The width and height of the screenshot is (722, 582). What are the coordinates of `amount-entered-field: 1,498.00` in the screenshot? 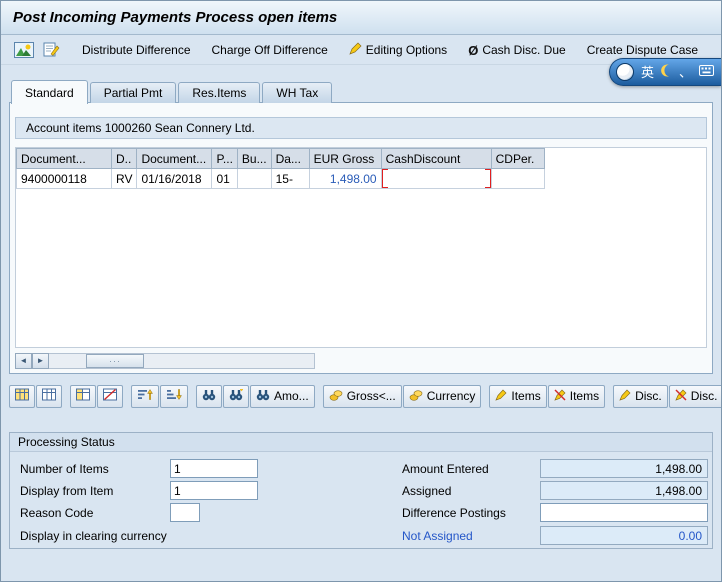 It's located at (624, 468).